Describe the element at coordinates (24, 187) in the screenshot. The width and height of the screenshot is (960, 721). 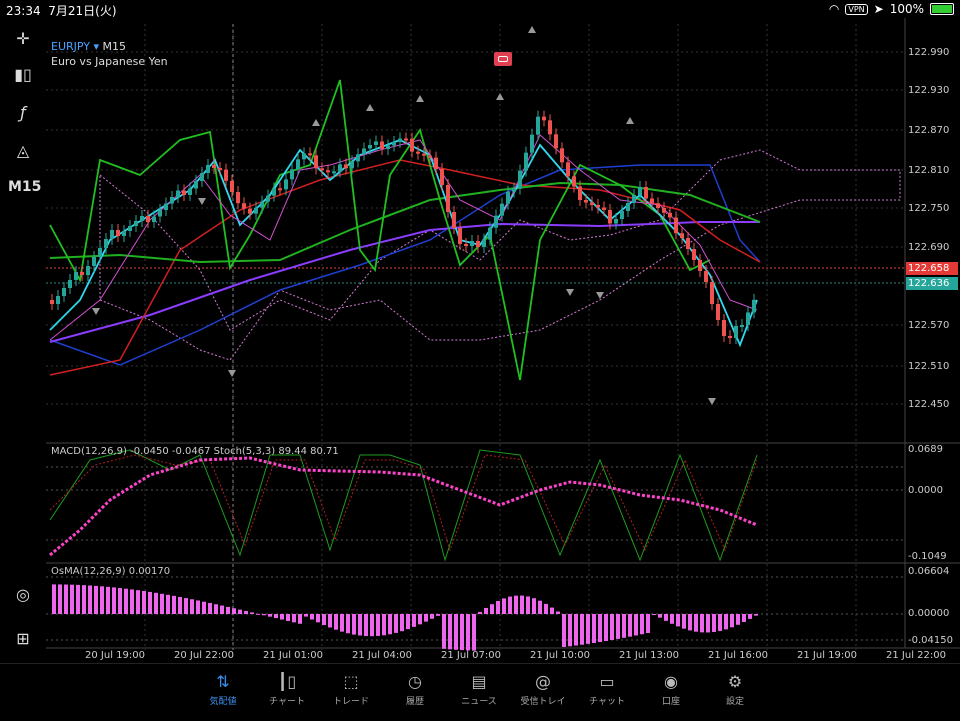
I see `timeframe-button: M15` at that location.